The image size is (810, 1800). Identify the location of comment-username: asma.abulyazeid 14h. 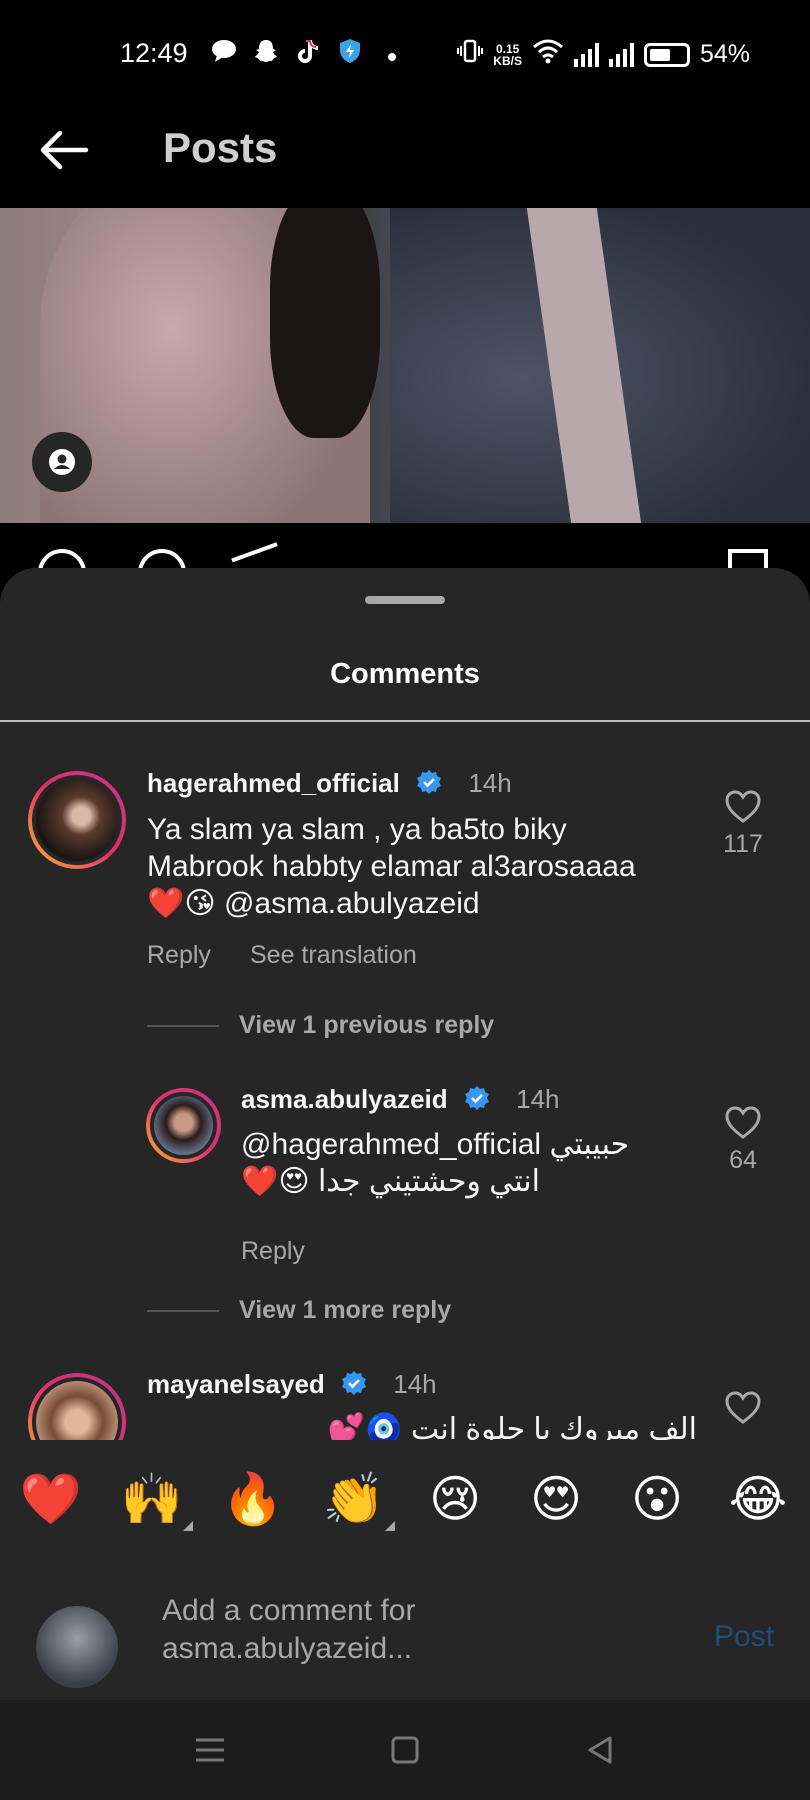
(400, 1099).